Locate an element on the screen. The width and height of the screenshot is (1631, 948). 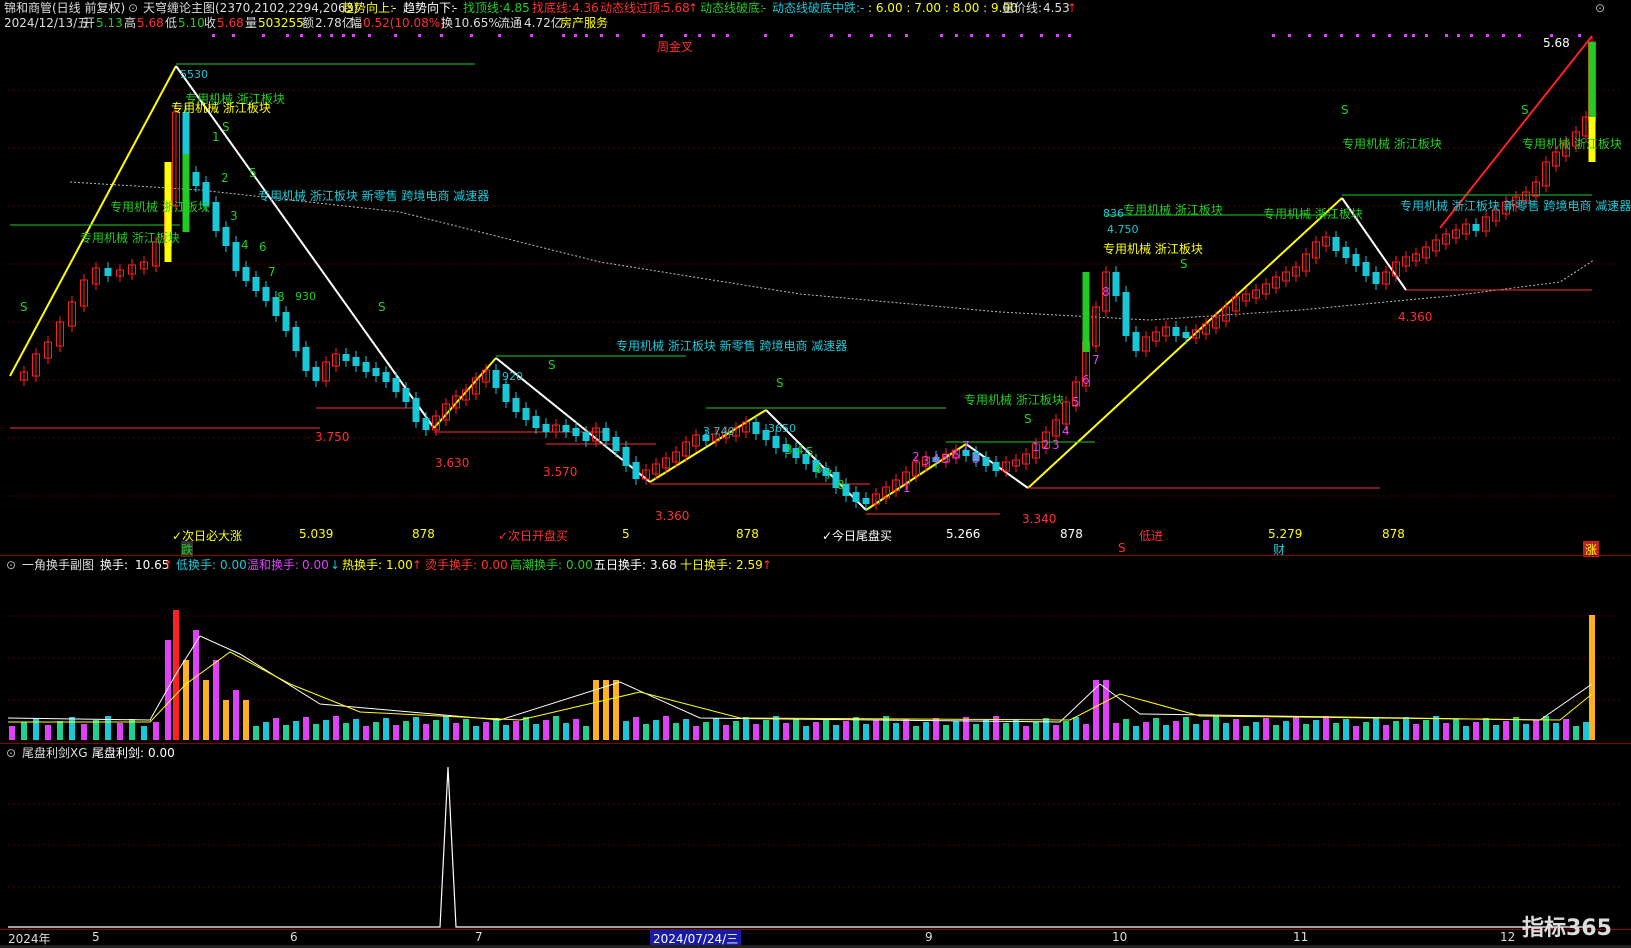
sub2-name: 尾盘利剑XG is located at coordinates (55, 753).